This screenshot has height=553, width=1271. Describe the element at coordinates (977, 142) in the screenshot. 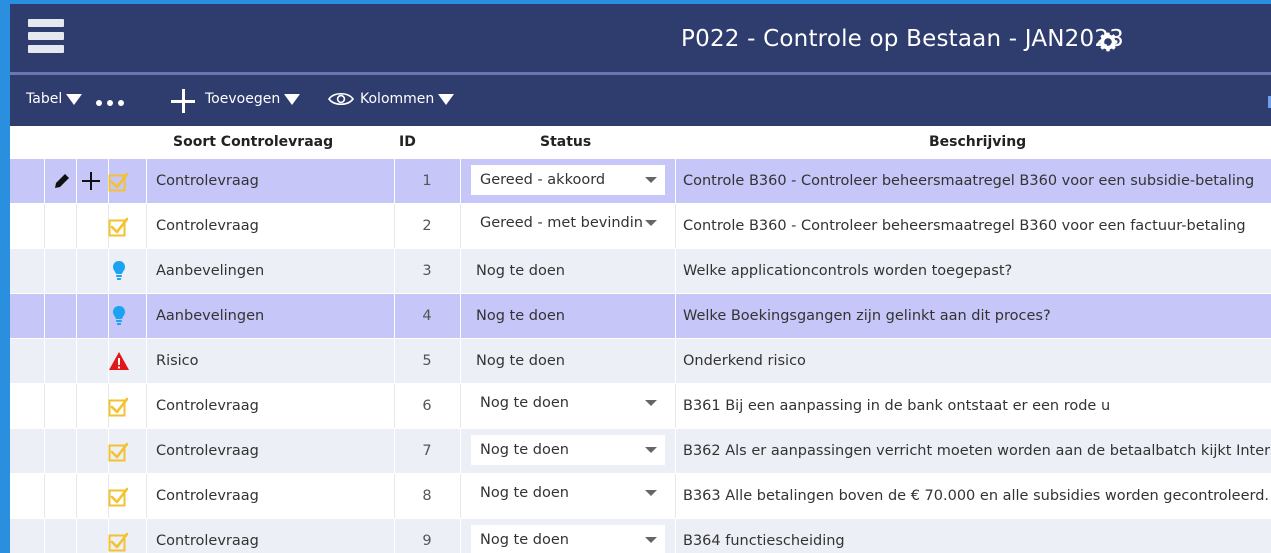

I see `column-header-beschrijving: Beschrijving` at that location.